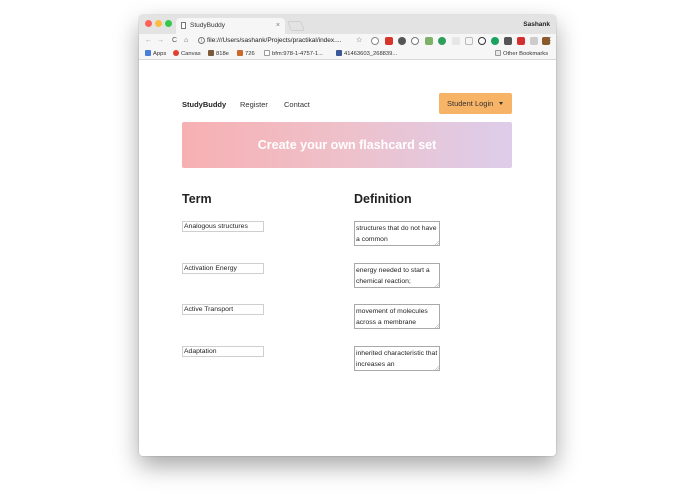 This screenshot has height=494, width=695. Describe the element at coordinates (246, 54) in the screenshot. I see `bookmark-726: 726` at that location.